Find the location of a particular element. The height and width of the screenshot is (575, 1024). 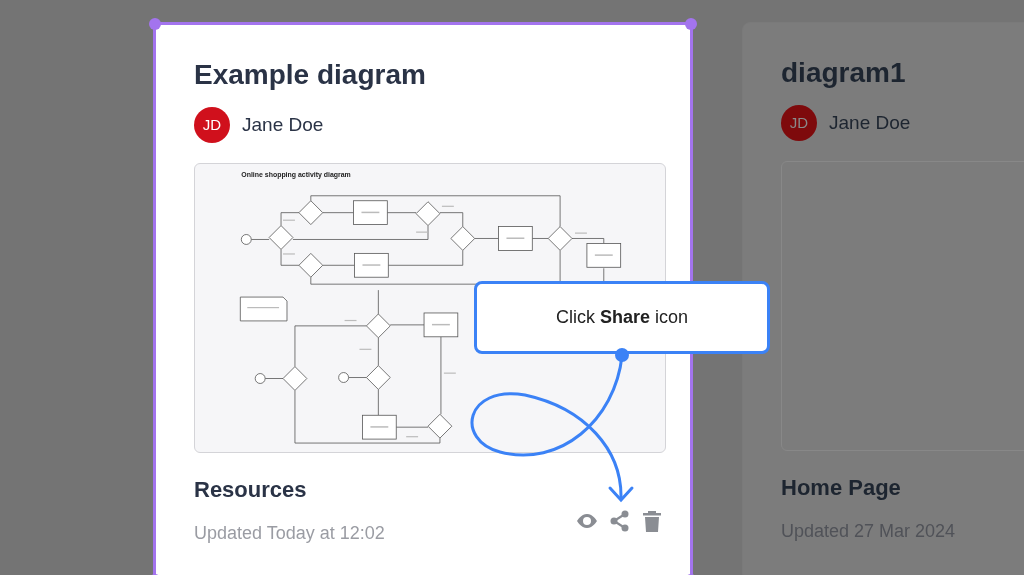

eye-icon is located at coordinates (587, 520).